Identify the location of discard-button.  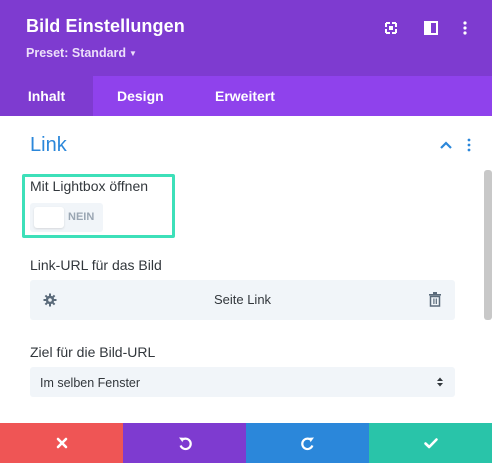
(61, 443).